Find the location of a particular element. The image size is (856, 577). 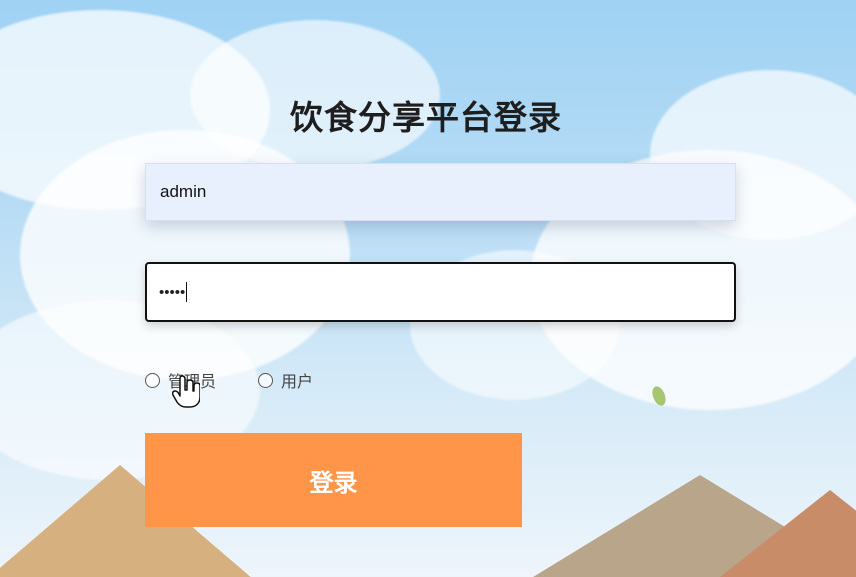

password-input: ••••• is located at coordinates (440, 292).